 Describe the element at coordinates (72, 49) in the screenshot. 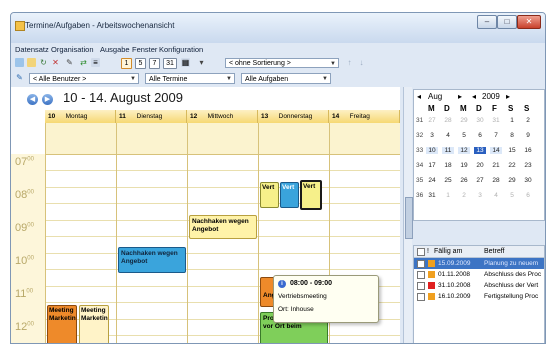

I see `menu-organisation: Organisation` at that location.